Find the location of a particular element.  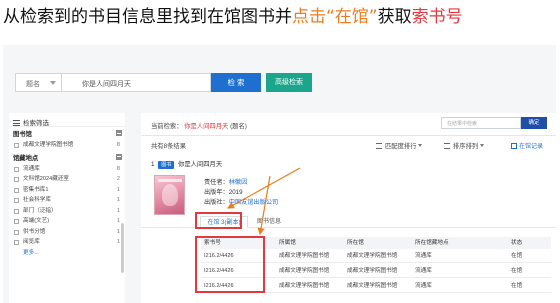

filter-section-library: 图书馆 成都文理学院图书馆 8 is located at coordinates (67, 140).